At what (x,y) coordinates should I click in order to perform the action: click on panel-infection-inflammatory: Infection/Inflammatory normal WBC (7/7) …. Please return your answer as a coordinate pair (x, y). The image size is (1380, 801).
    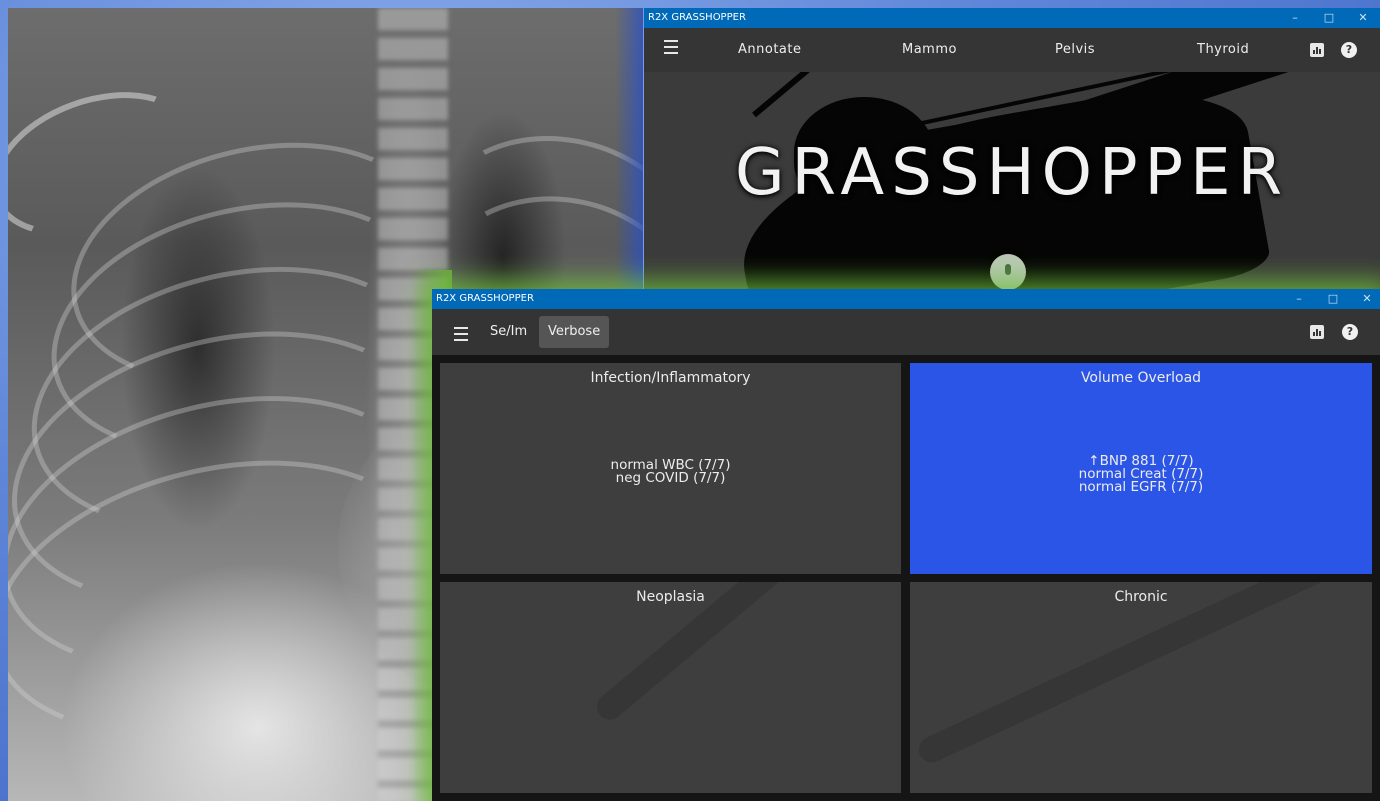
    Looking at the image, I should click on (670, 468).